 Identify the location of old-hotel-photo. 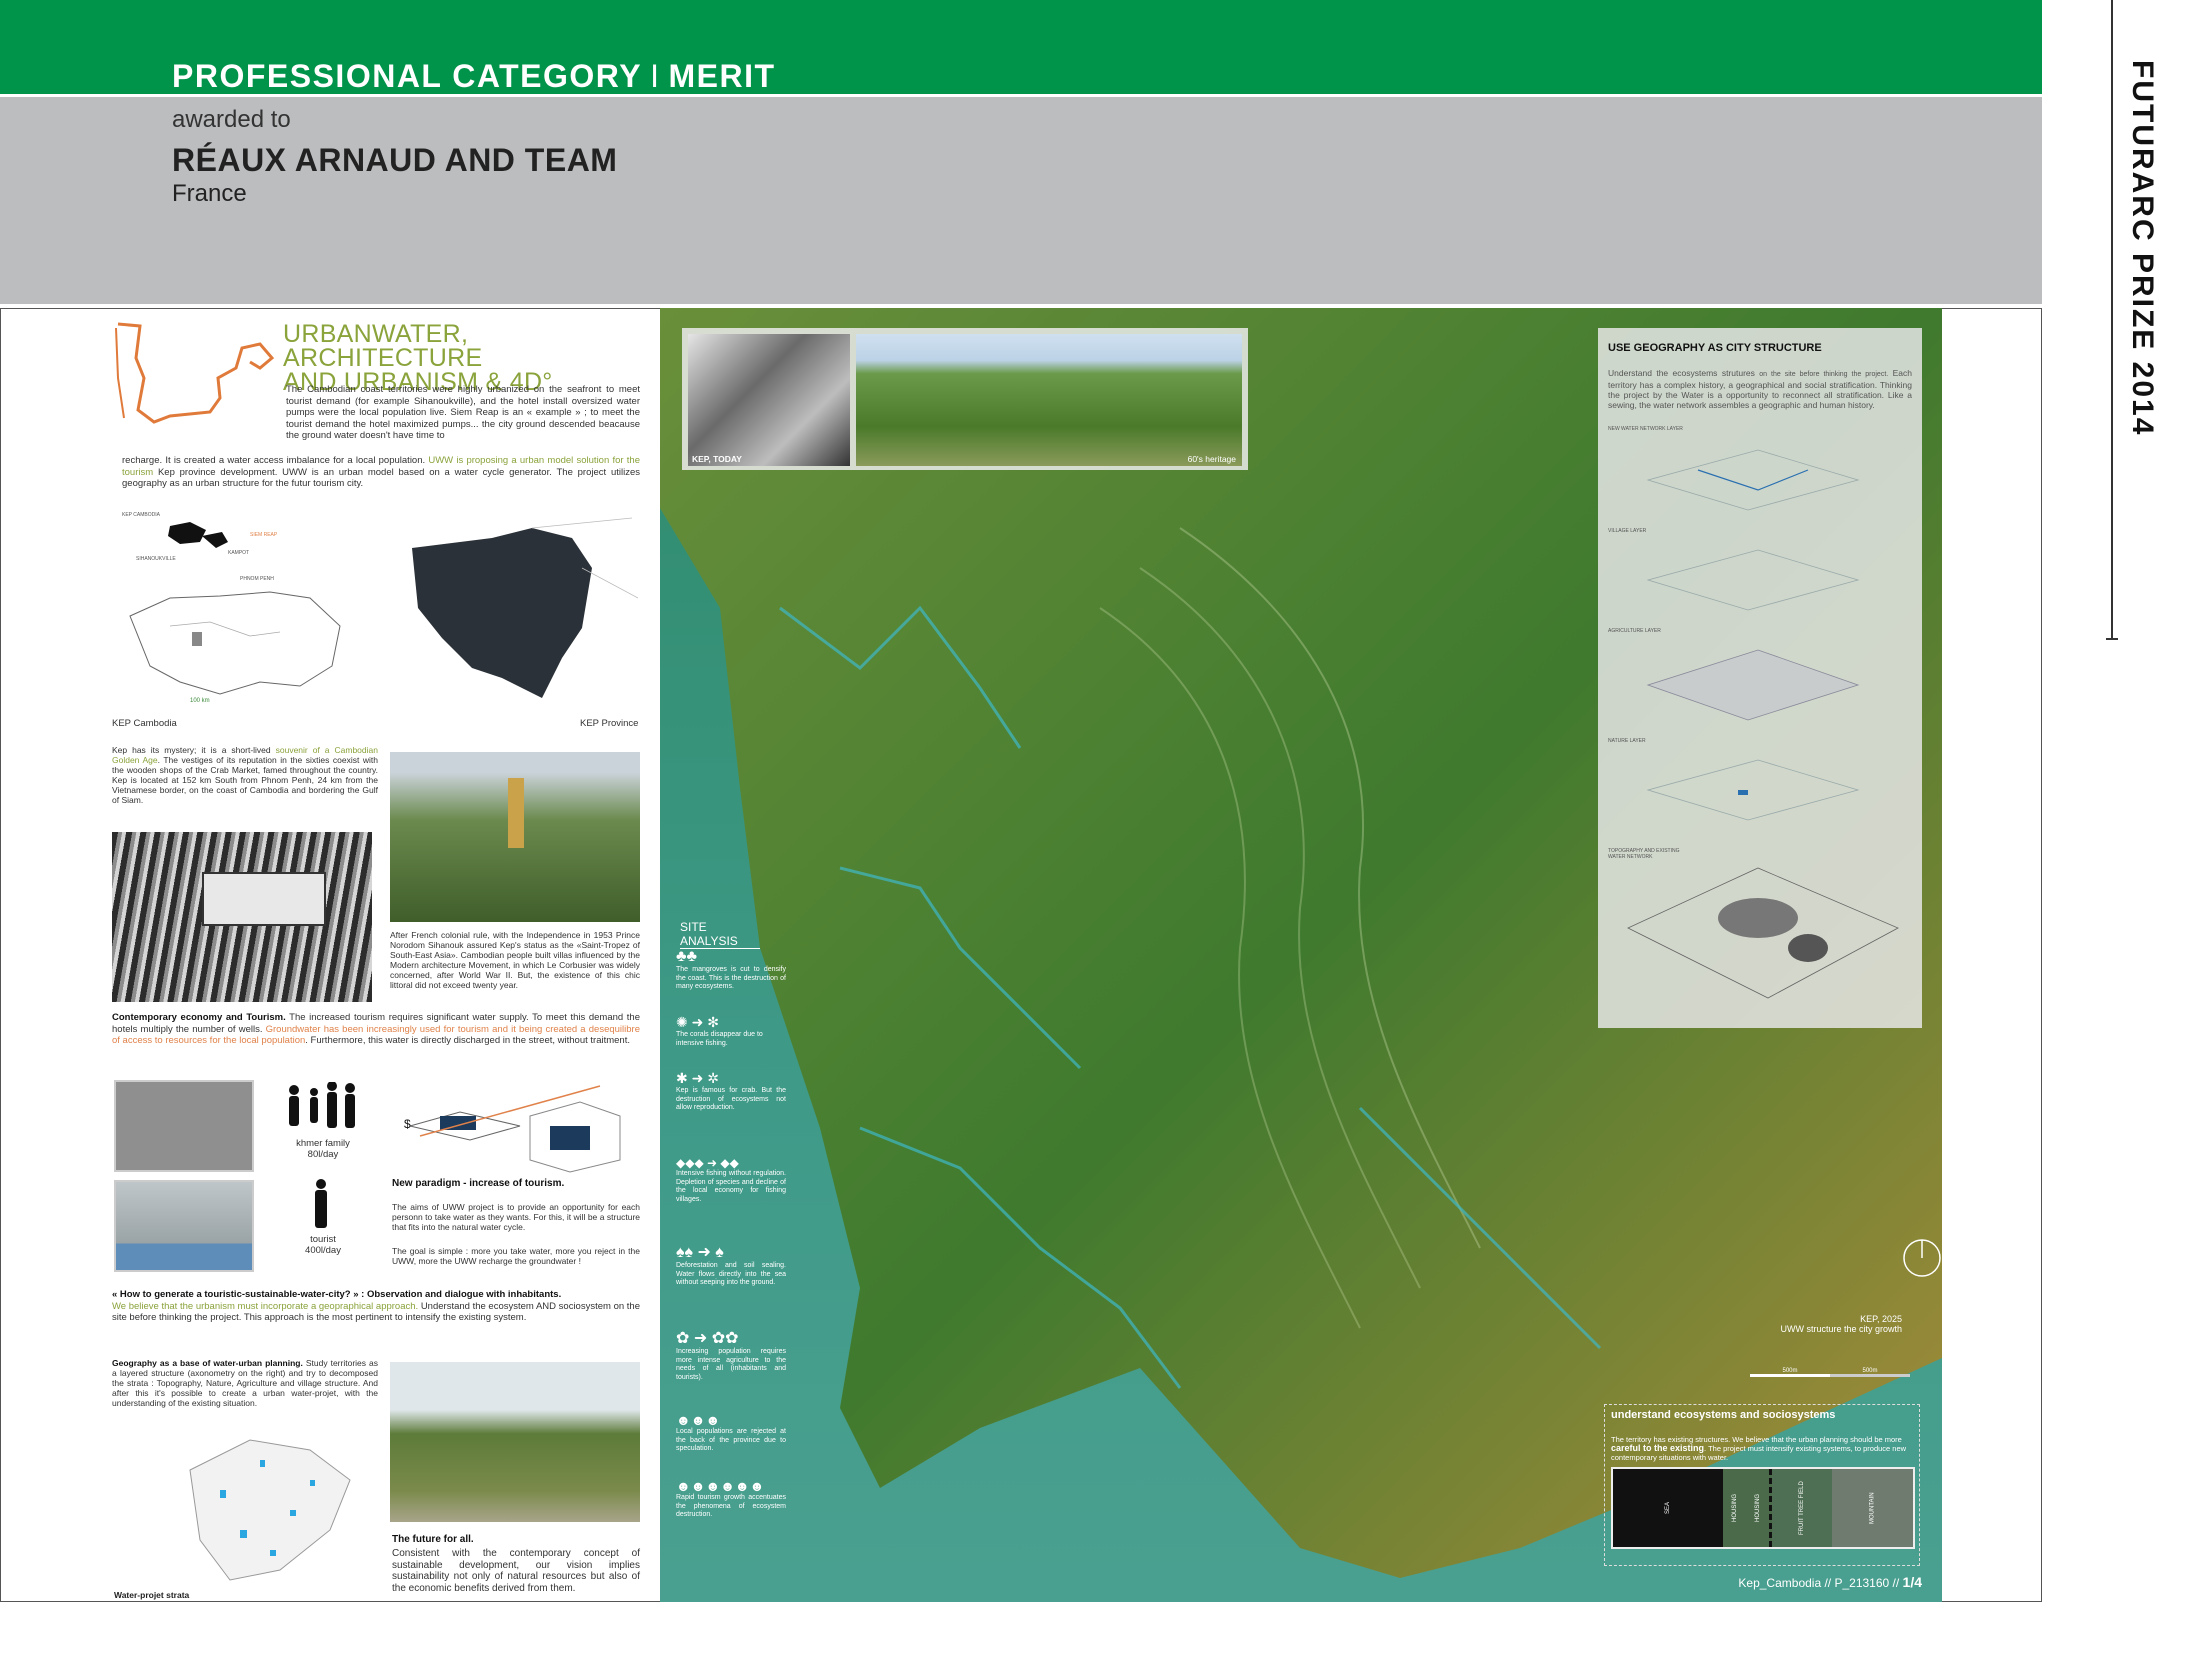
(184, 1126).